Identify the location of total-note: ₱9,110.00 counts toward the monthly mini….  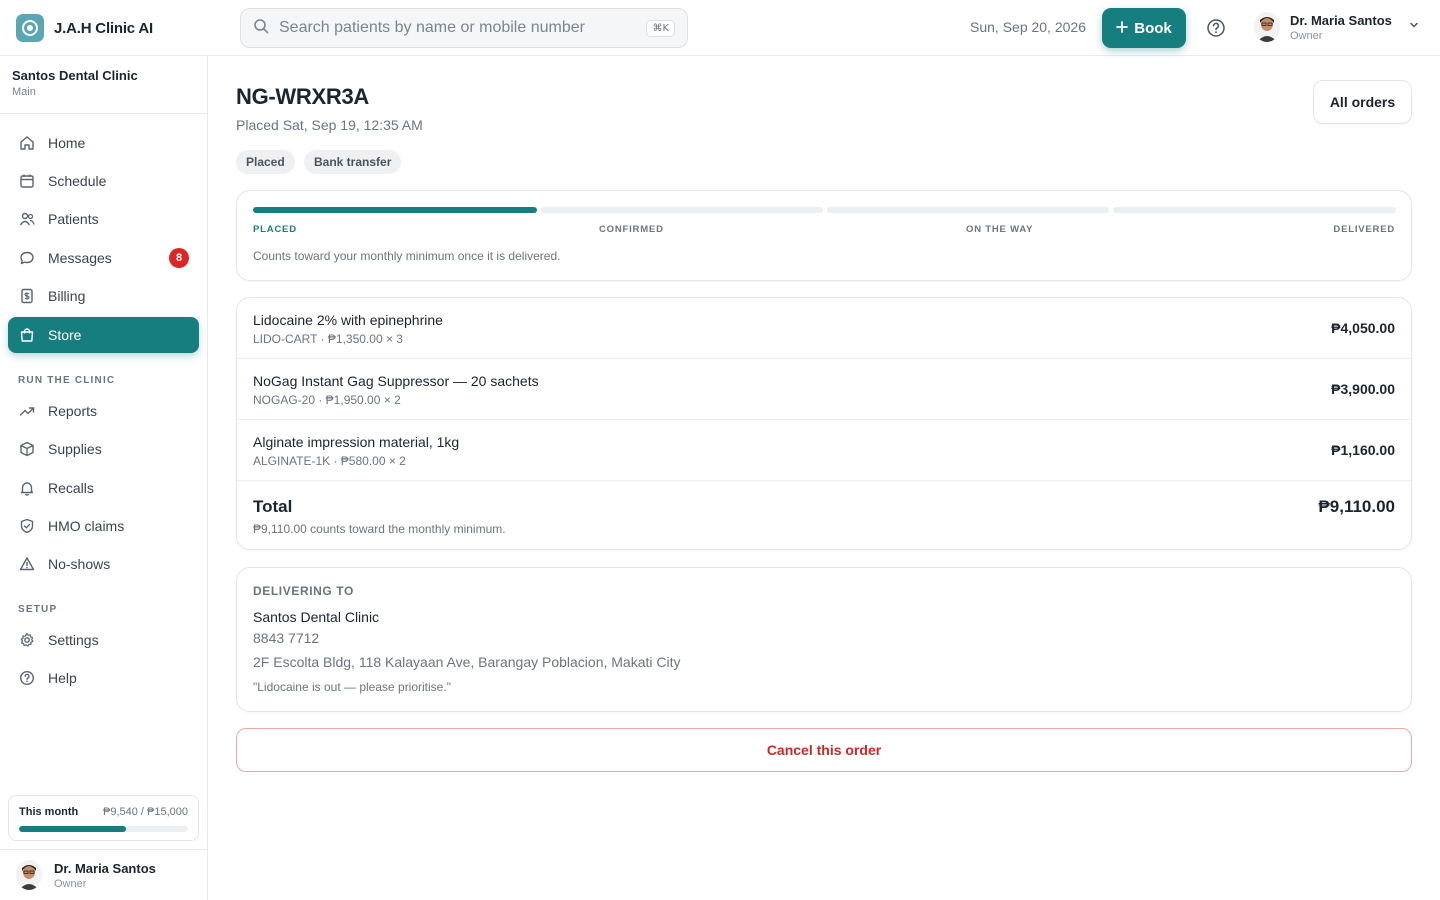
(379, 529).